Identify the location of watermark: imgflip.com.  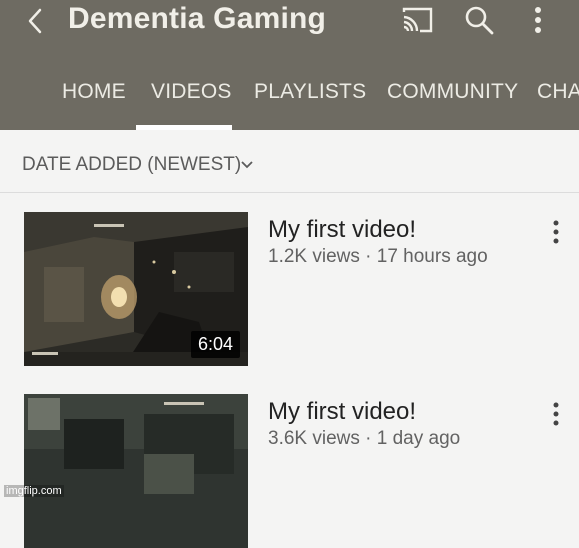
(34, 491).